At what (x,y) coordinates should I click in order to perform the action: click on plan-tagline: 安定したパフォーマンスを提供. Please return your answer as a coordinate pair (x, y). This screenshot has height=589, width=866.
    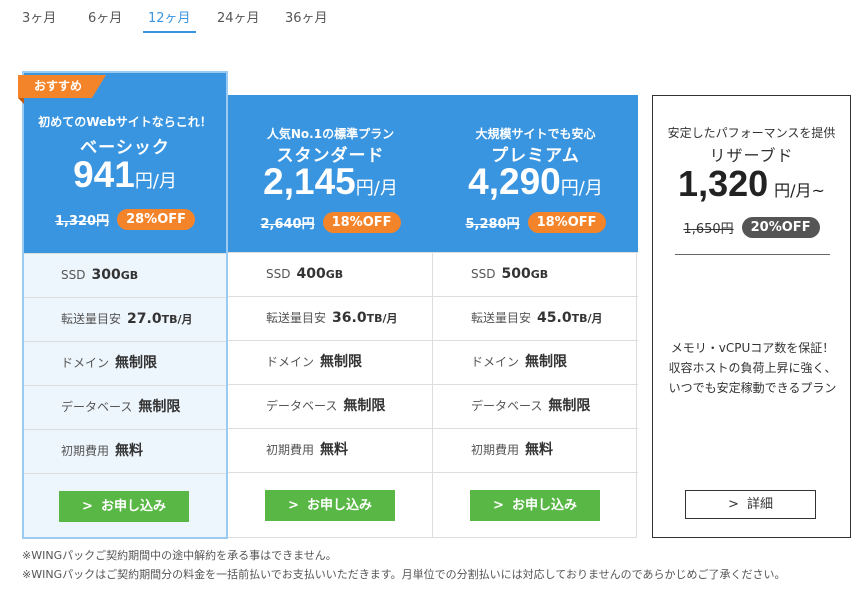
    Looking at the image, I should click on (751, 133).